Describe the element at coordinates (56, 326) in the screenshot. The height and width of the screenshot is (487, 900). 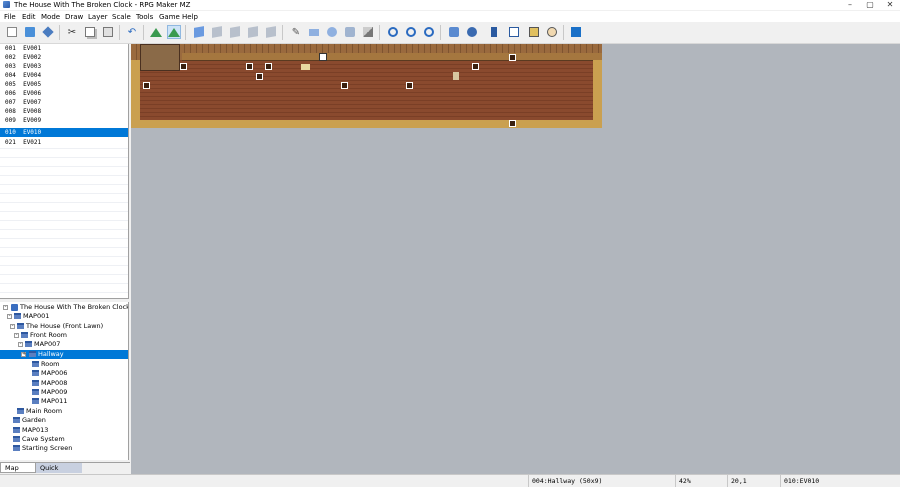
I see `tree-node-front-lawn: - The House (Front Lawn)` at that location.